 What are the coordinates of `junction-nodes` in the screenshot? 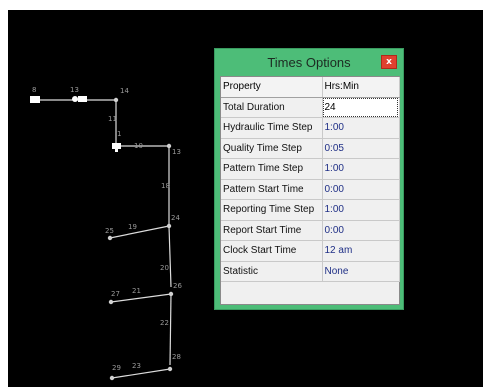 It's located at (140, 239).